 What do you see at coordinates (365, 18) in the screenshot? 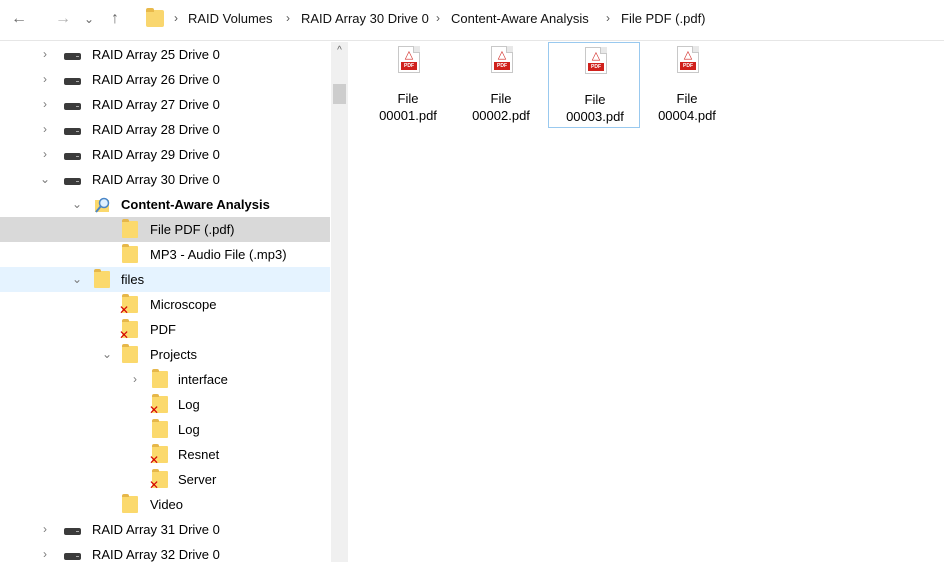
I see `breadcrumb-raid-array-30: RAID Array 30 Drive 0` at bounding box center [365, 18].